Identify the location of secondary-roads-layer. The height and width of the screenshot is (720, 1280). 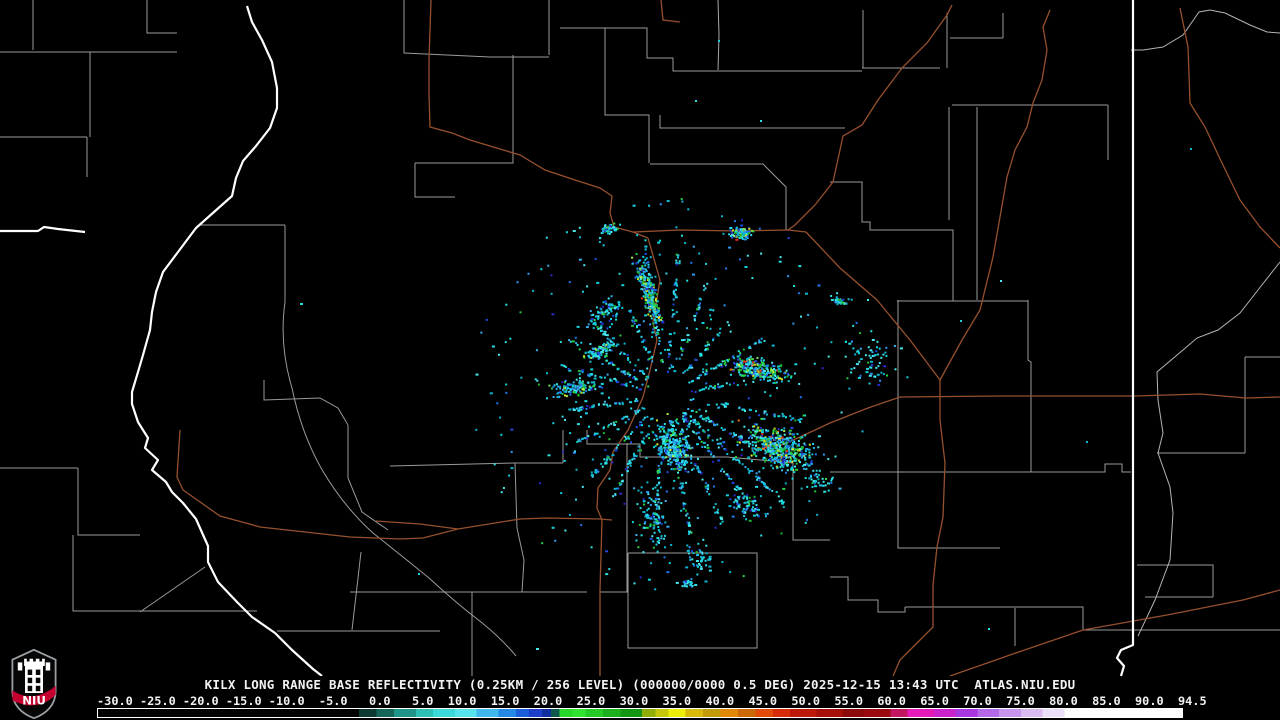
(718, 35).